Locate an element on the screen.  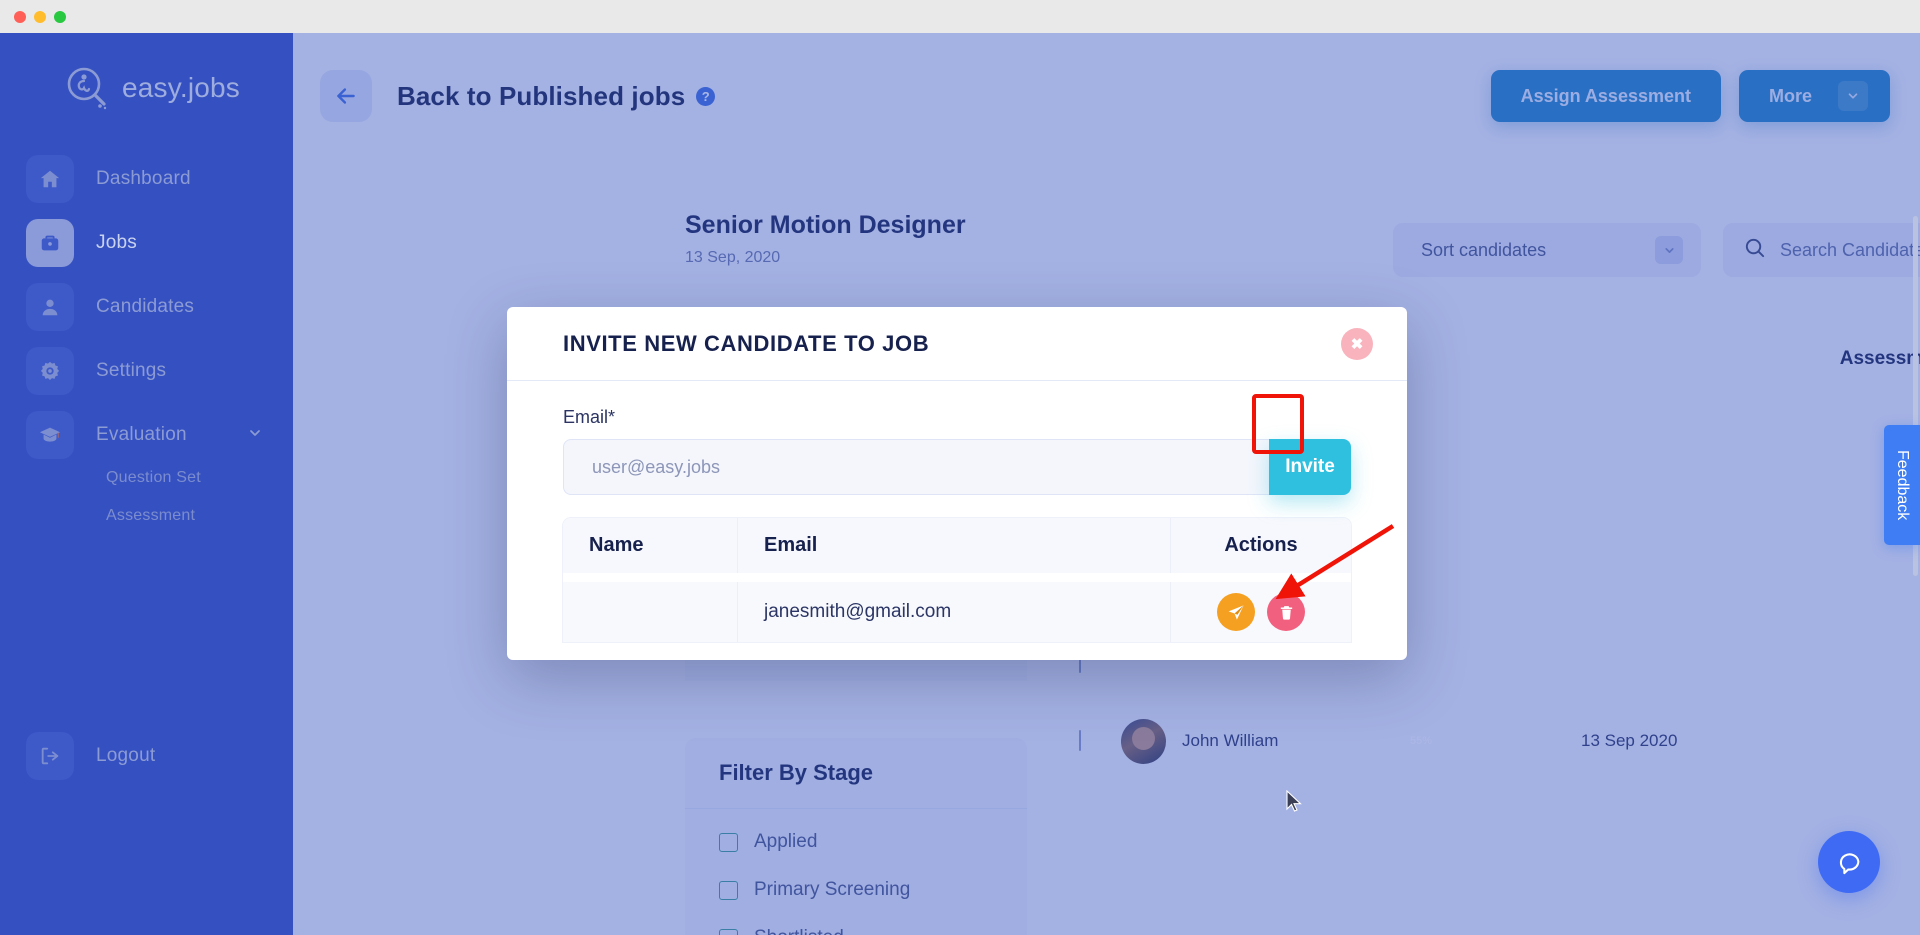
table-row: janesmith@gmail.com is located at coordinates (957, 612).